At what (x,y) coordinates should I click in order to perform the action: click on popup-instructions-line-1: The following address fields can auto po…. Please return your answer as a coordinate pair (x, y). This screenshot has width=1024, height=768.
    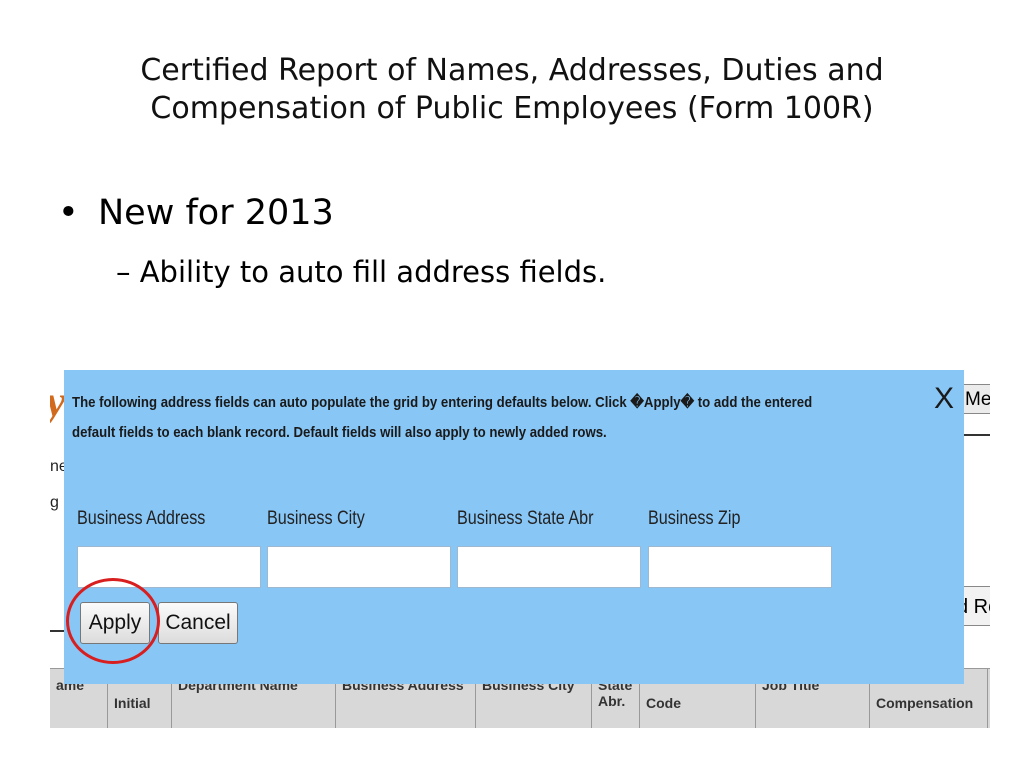
    Looking at the image, I should click on (442, 402).